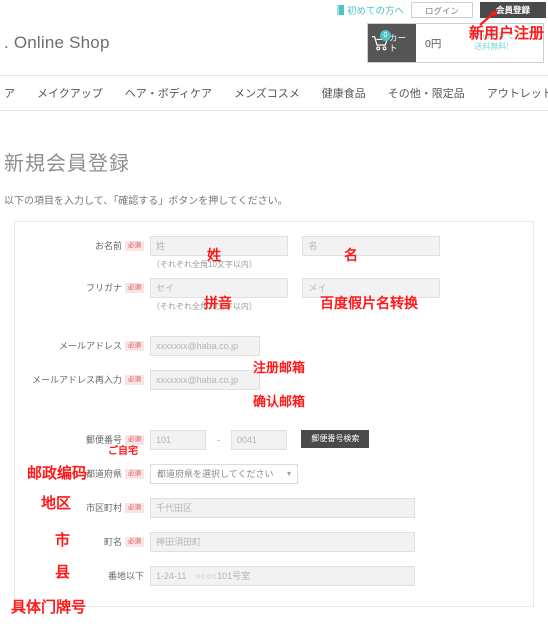 The width and height of the screenshot is (548, 643). I want to click on fields-zip: 101 - 0041 郵便番号検索, so click(341, 440).